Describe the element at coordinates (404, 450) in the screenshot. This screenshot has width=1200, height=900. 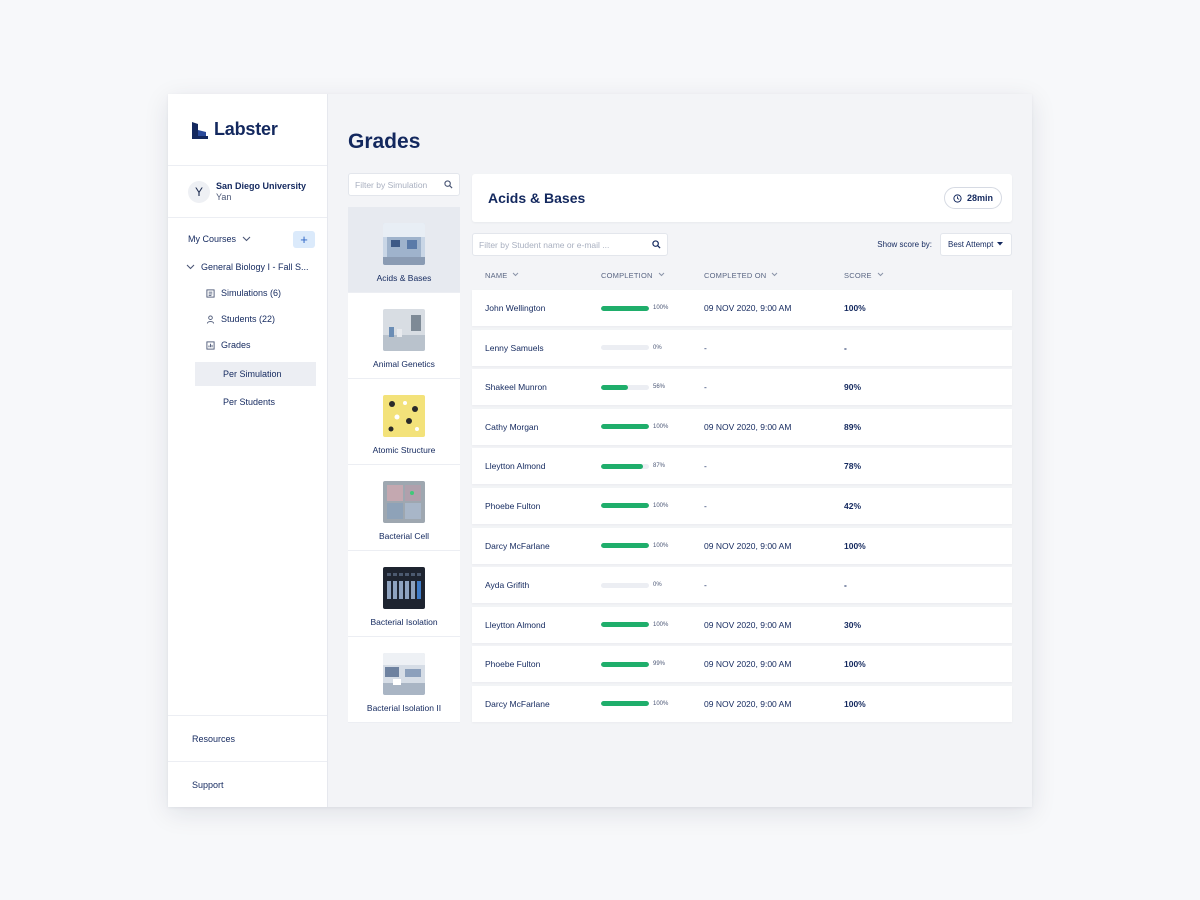
I see `simulation-name: Atomic Structure` at that location.